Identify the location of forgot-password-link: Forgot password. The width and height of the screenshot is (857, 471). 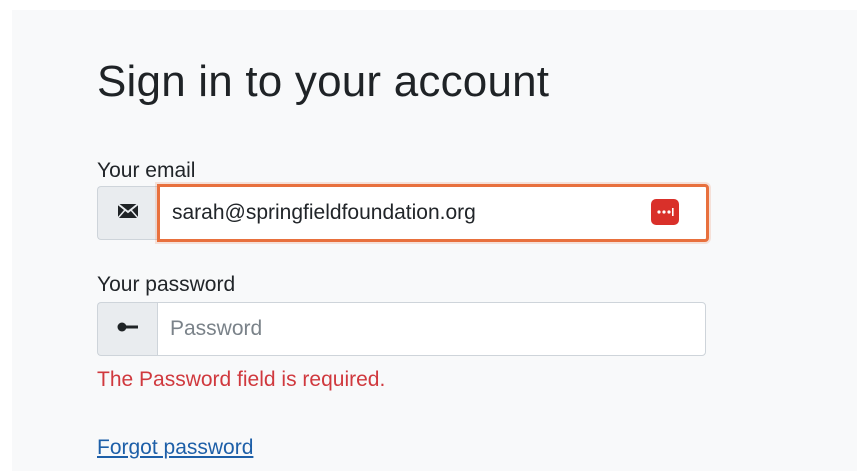
(175, 448).